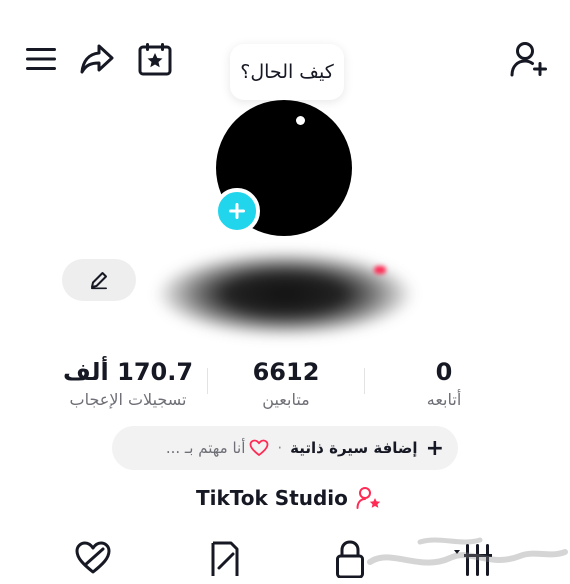 This screenshot has height=584, width=570. I want to click on calendar-star-icon, so click(155, 59).